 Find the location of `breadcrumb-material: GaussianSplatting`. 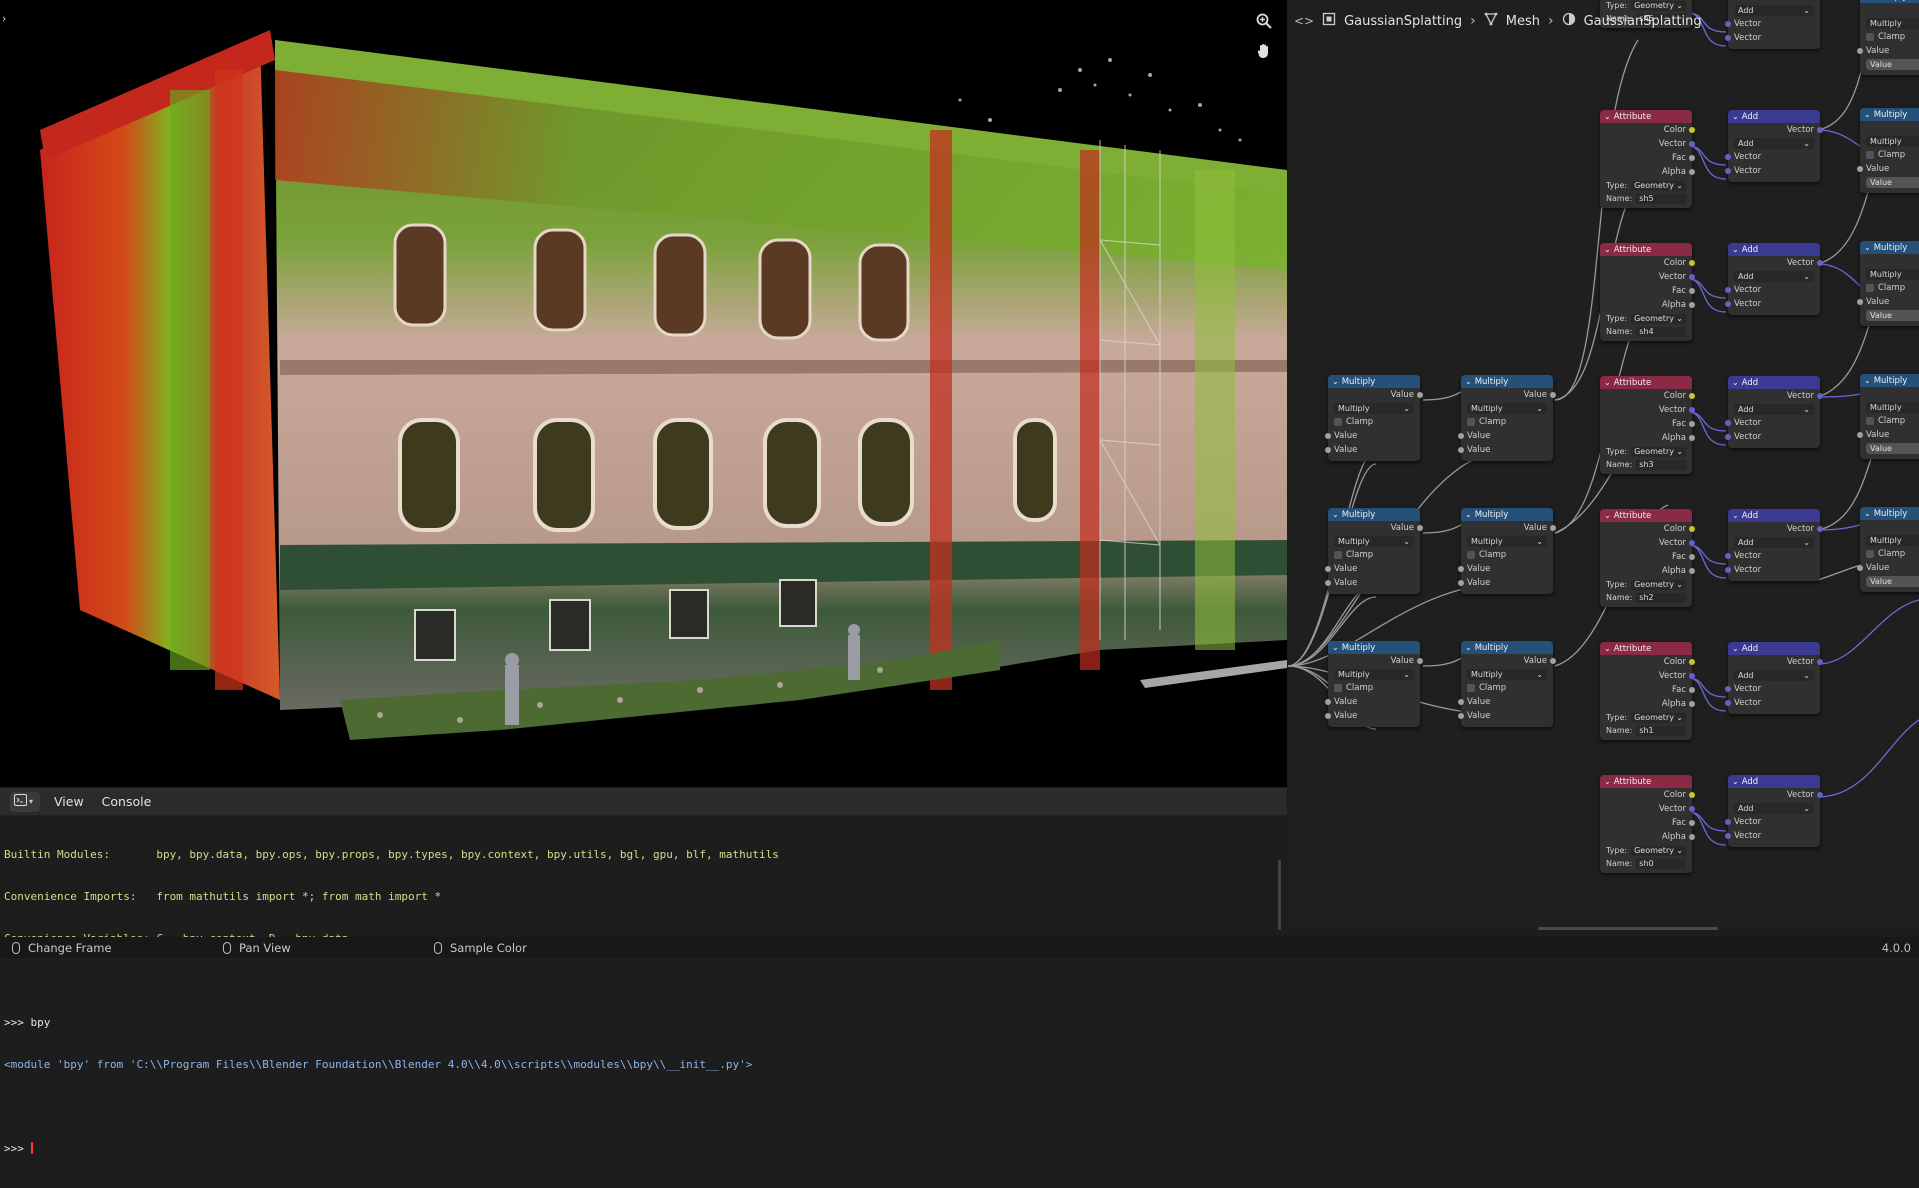

breadcrumb-material: GaussianSplatting is located at coordinates (1643, 21).